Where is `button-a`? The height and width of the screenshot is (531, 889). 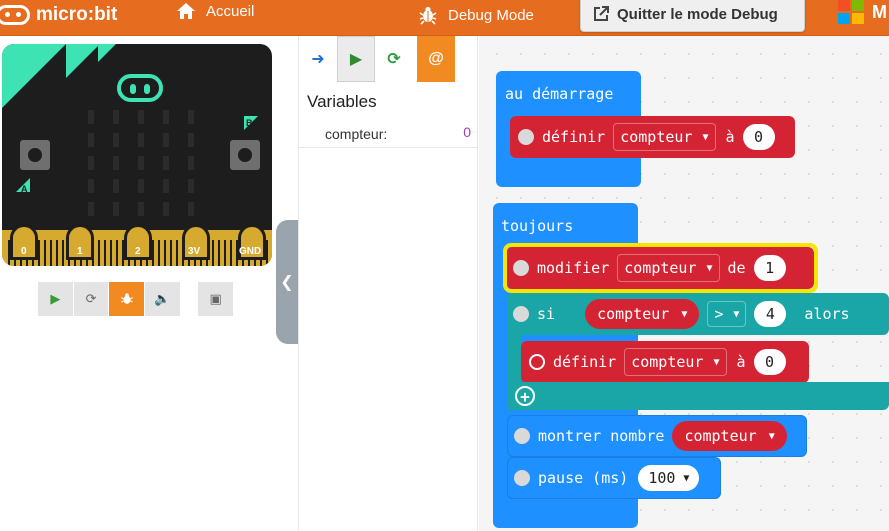 button-a is located at coordinates (35, 155).